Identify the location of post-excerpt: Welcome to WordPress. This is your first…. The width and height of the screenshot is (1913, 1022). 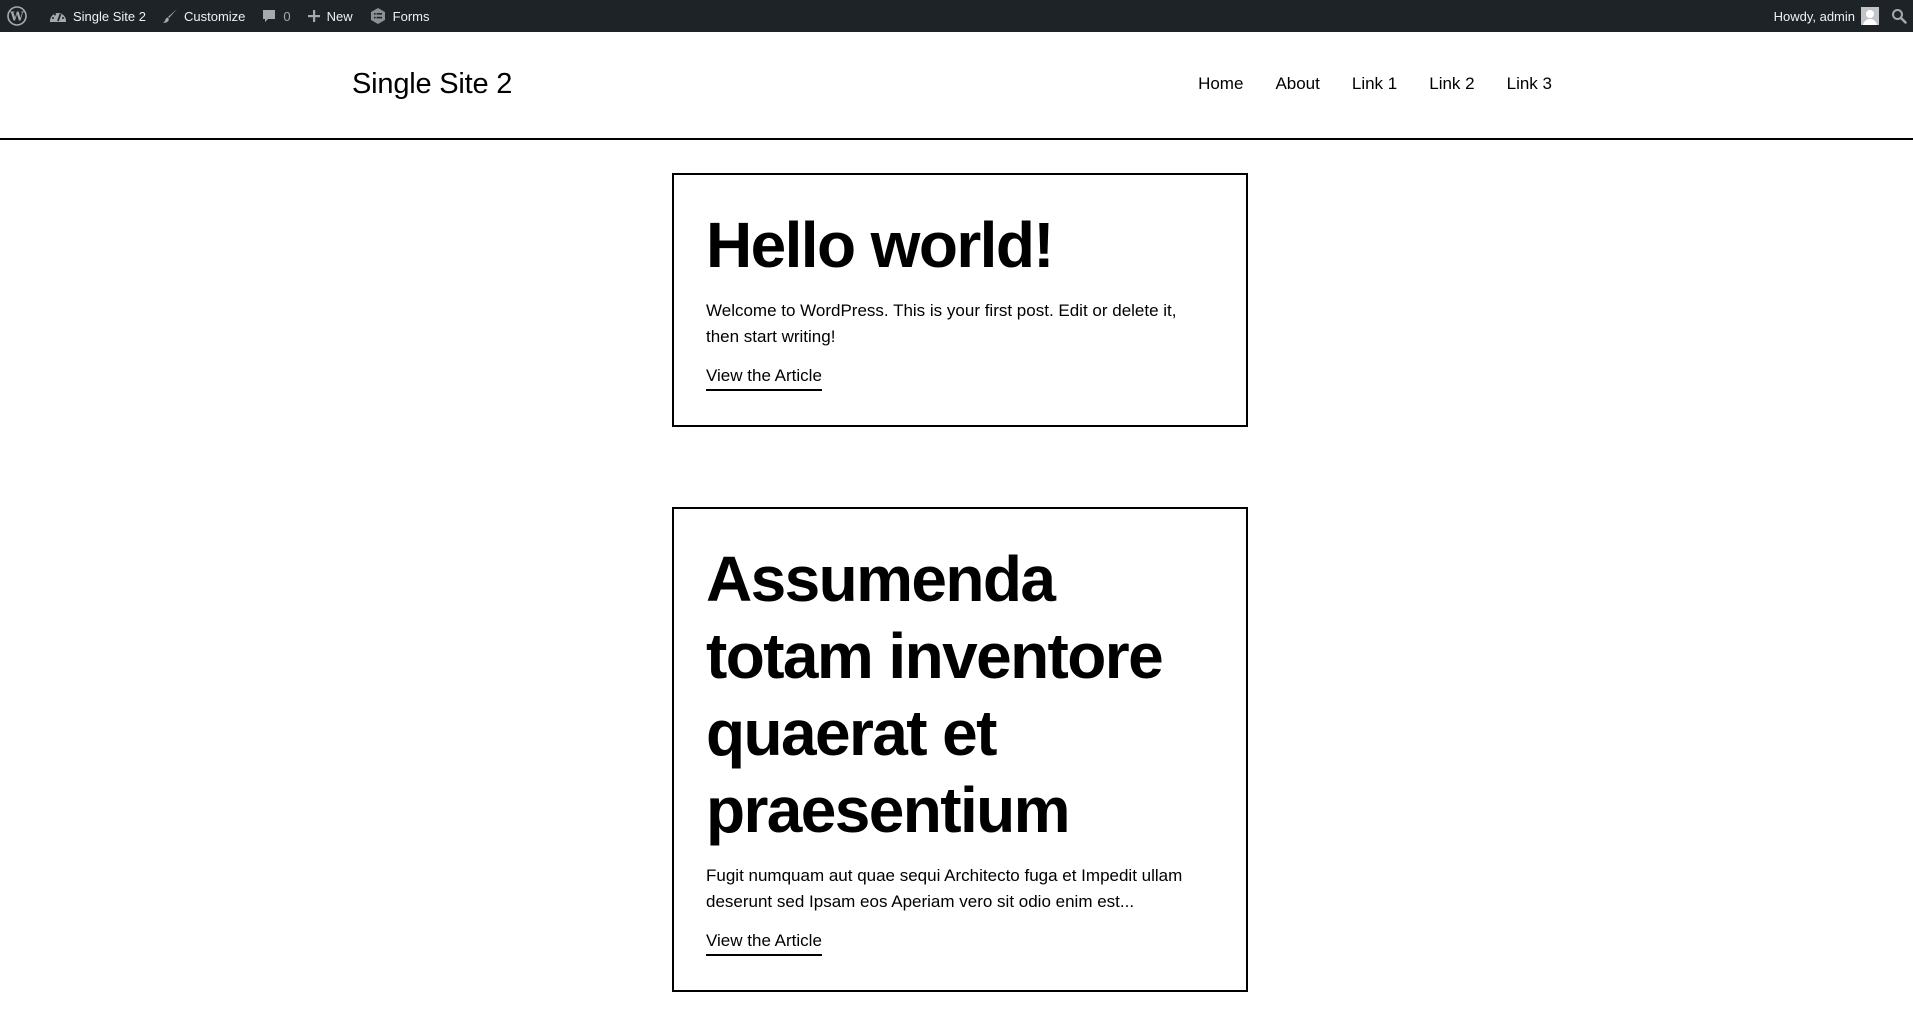
(941, 323).